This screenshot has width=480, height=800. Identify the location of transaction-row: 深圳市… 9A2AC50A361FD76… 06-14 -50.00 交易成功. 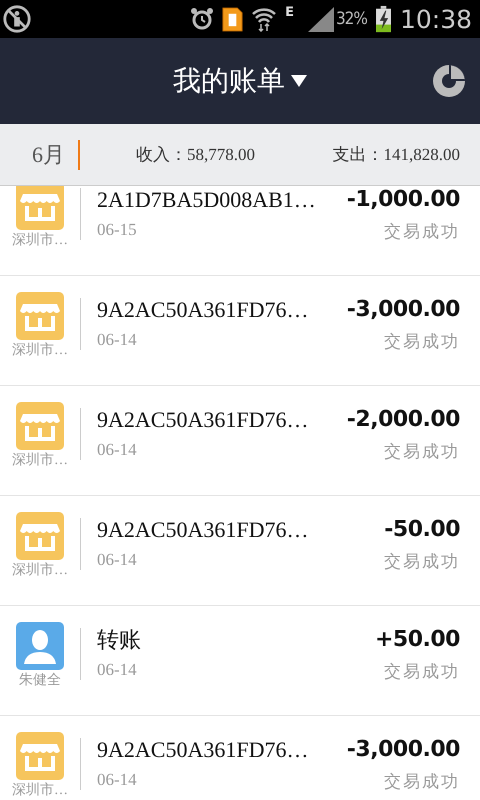
(240, 551).